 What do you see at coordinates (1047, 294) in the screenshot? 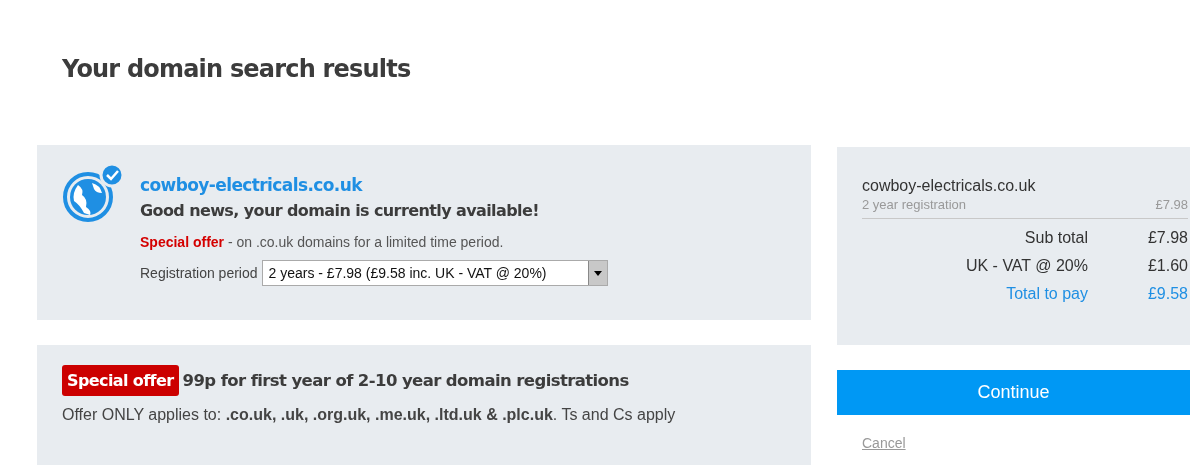
I see `summary-label: Total to pay` at bounding box center [1047, 294].